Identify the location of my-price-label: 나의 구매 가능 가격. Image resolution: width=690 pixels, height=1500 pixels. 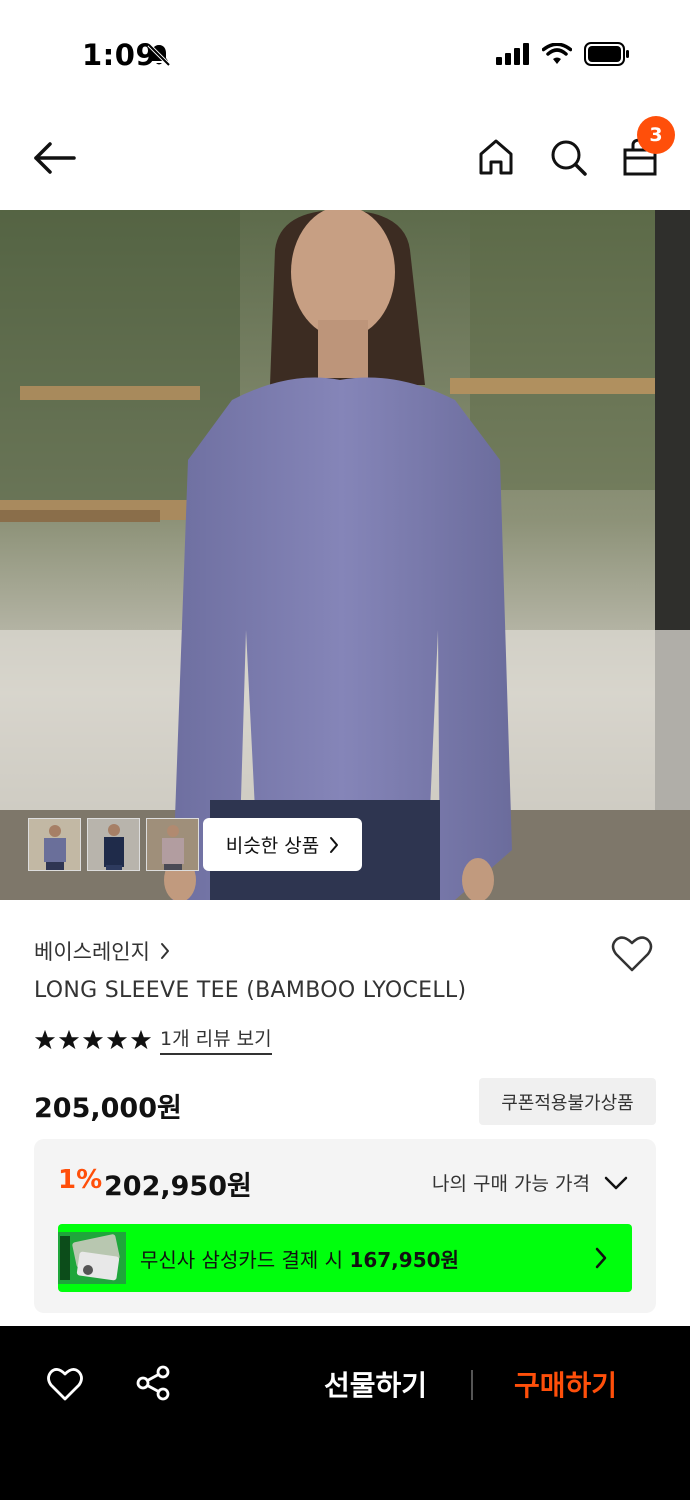
(511, 1184).